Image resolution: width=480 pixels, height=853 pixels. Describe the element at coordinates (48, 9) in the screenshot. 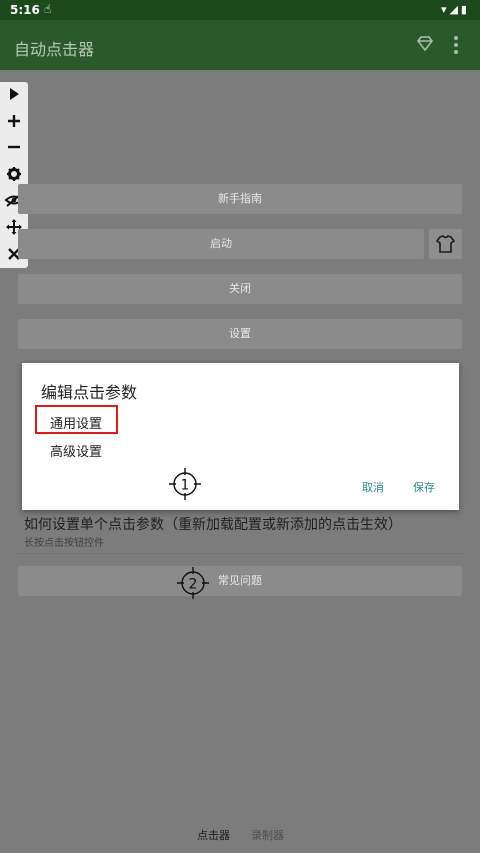

I see `touch-icon: ☝` at that location.